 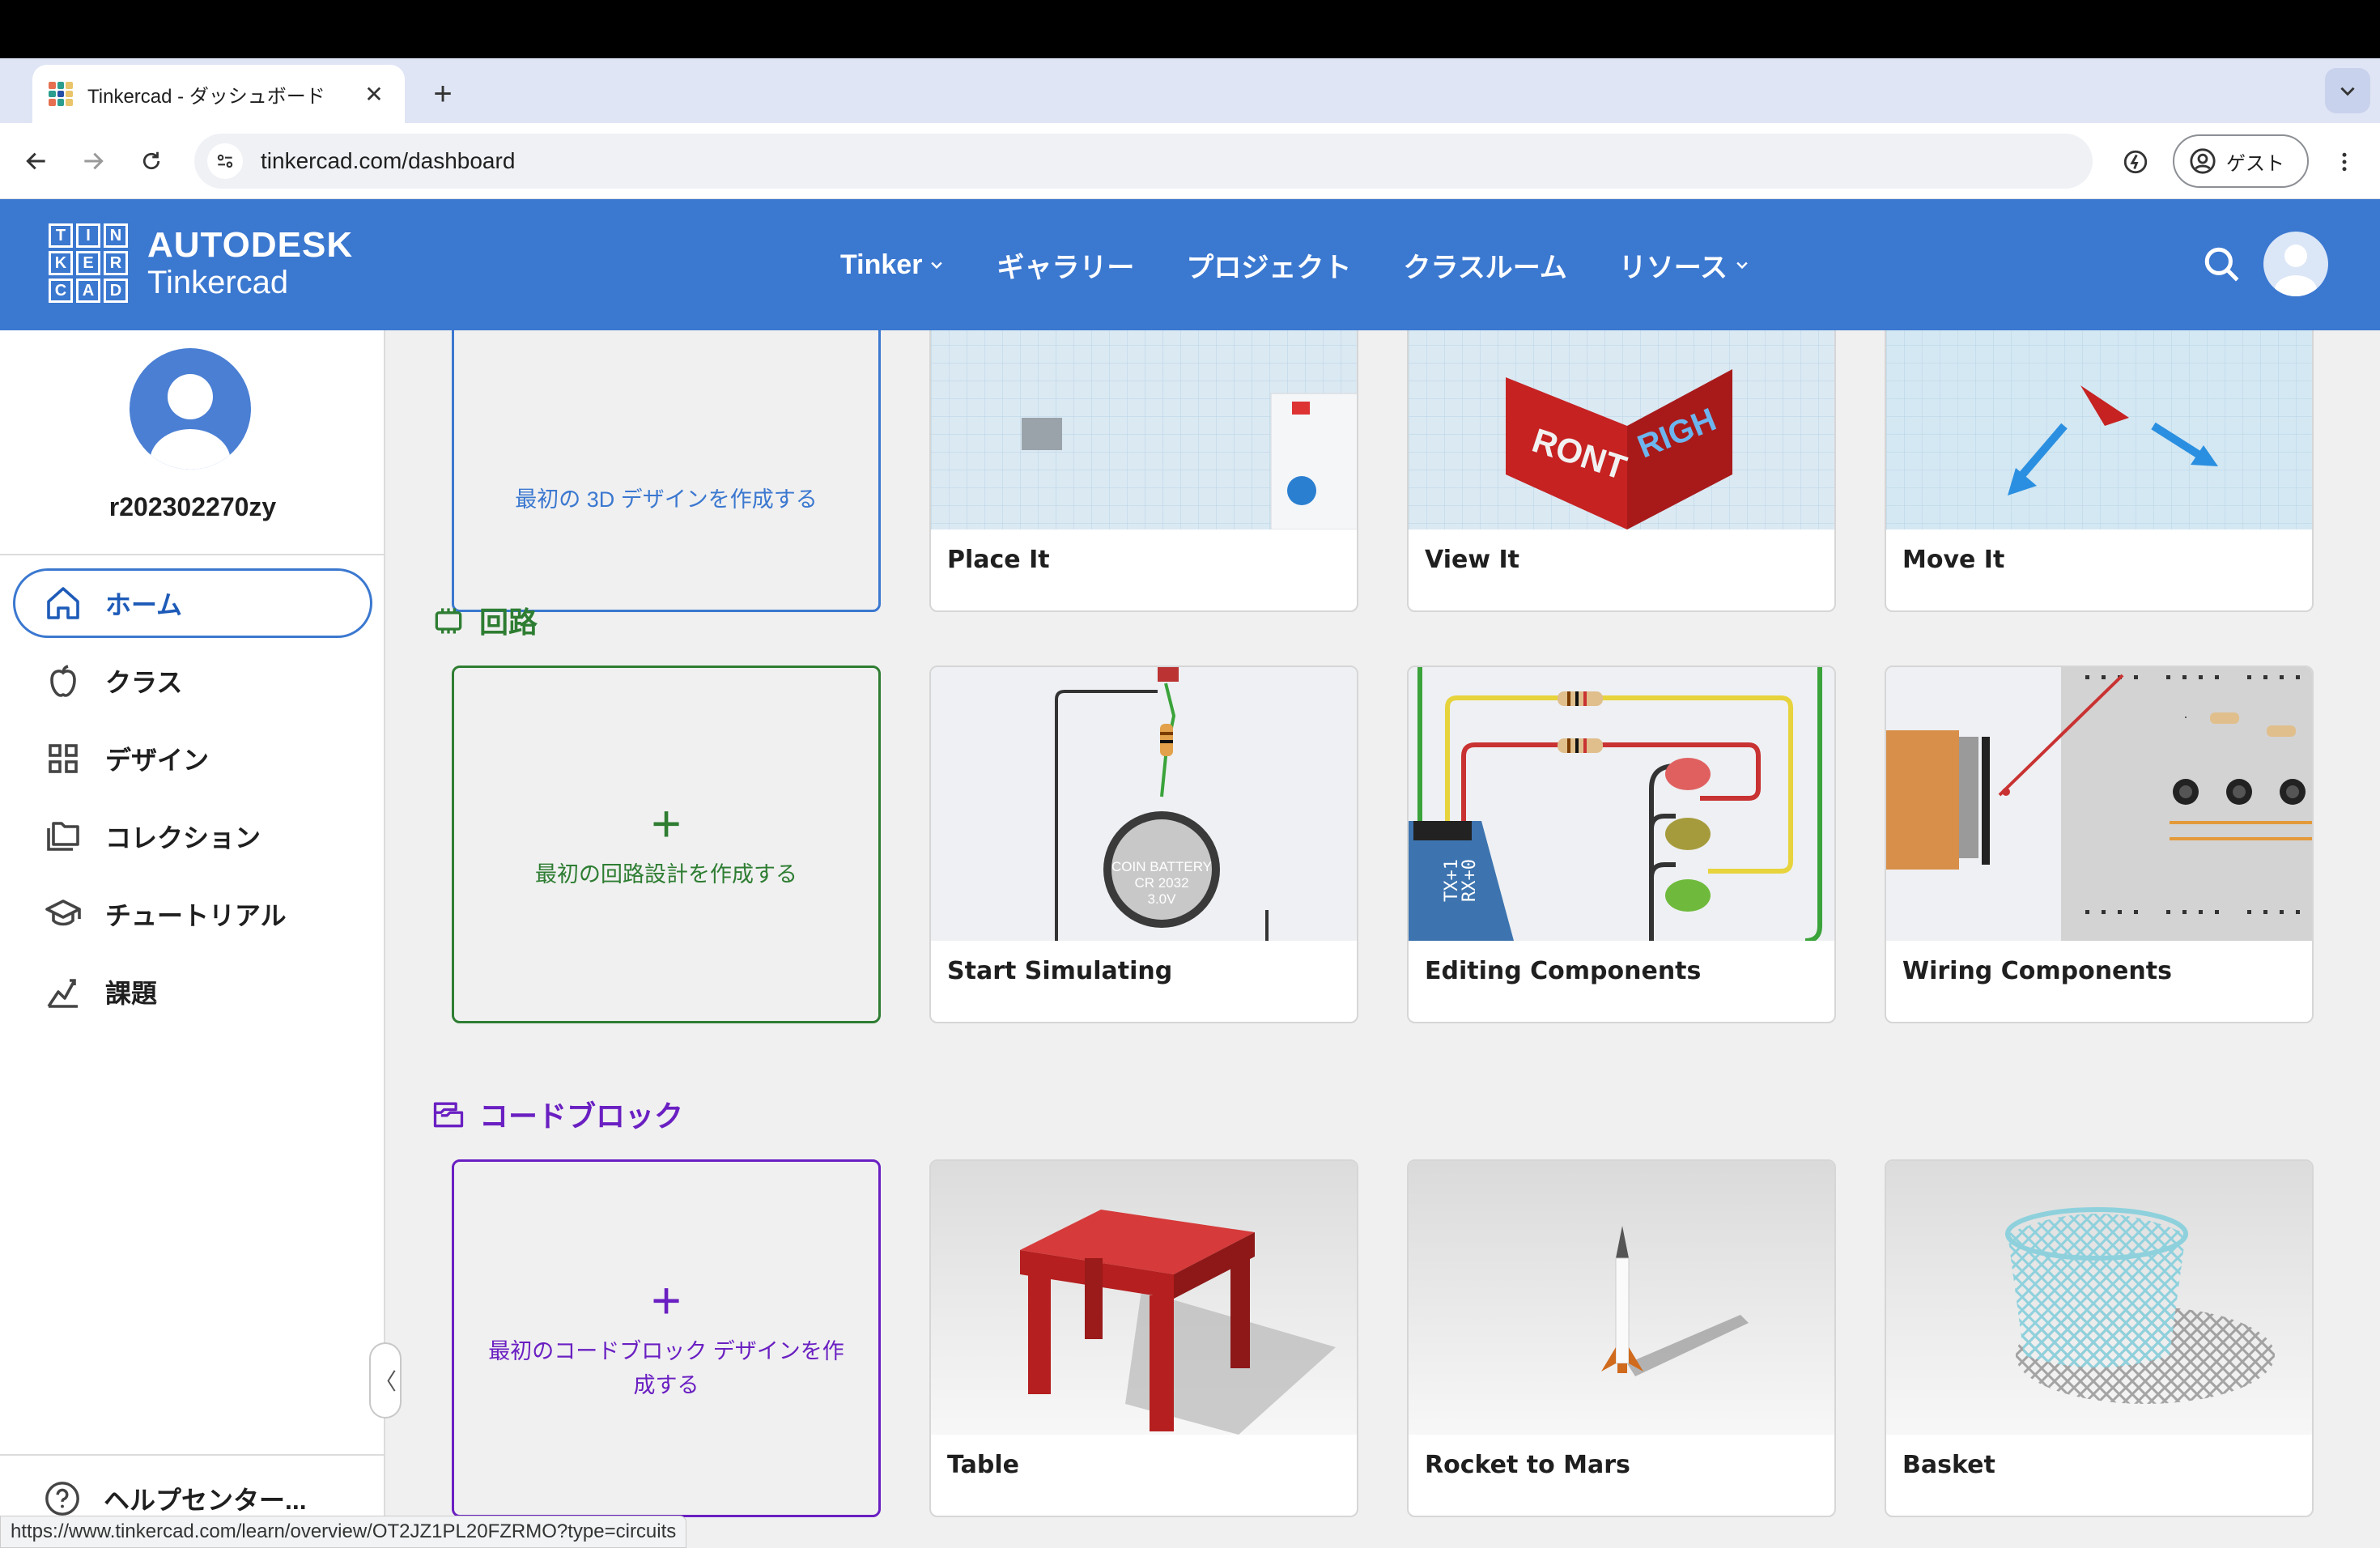 What do you see at coordinates (1162, 899) in the screenshot?
I see `svg-text: 3.0V` at bounding box center [1162, 899].